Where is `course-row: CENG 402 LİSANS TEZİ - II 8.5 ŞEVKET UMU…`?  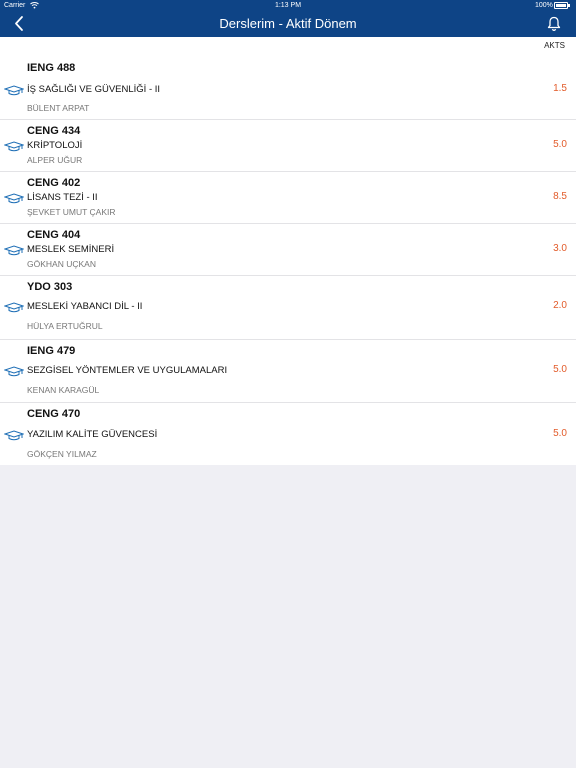 course-row: CENG 402 LİSANS TEZİ - II 8.5 ŞEVKET UMU… is located at coordinates (288, 198).